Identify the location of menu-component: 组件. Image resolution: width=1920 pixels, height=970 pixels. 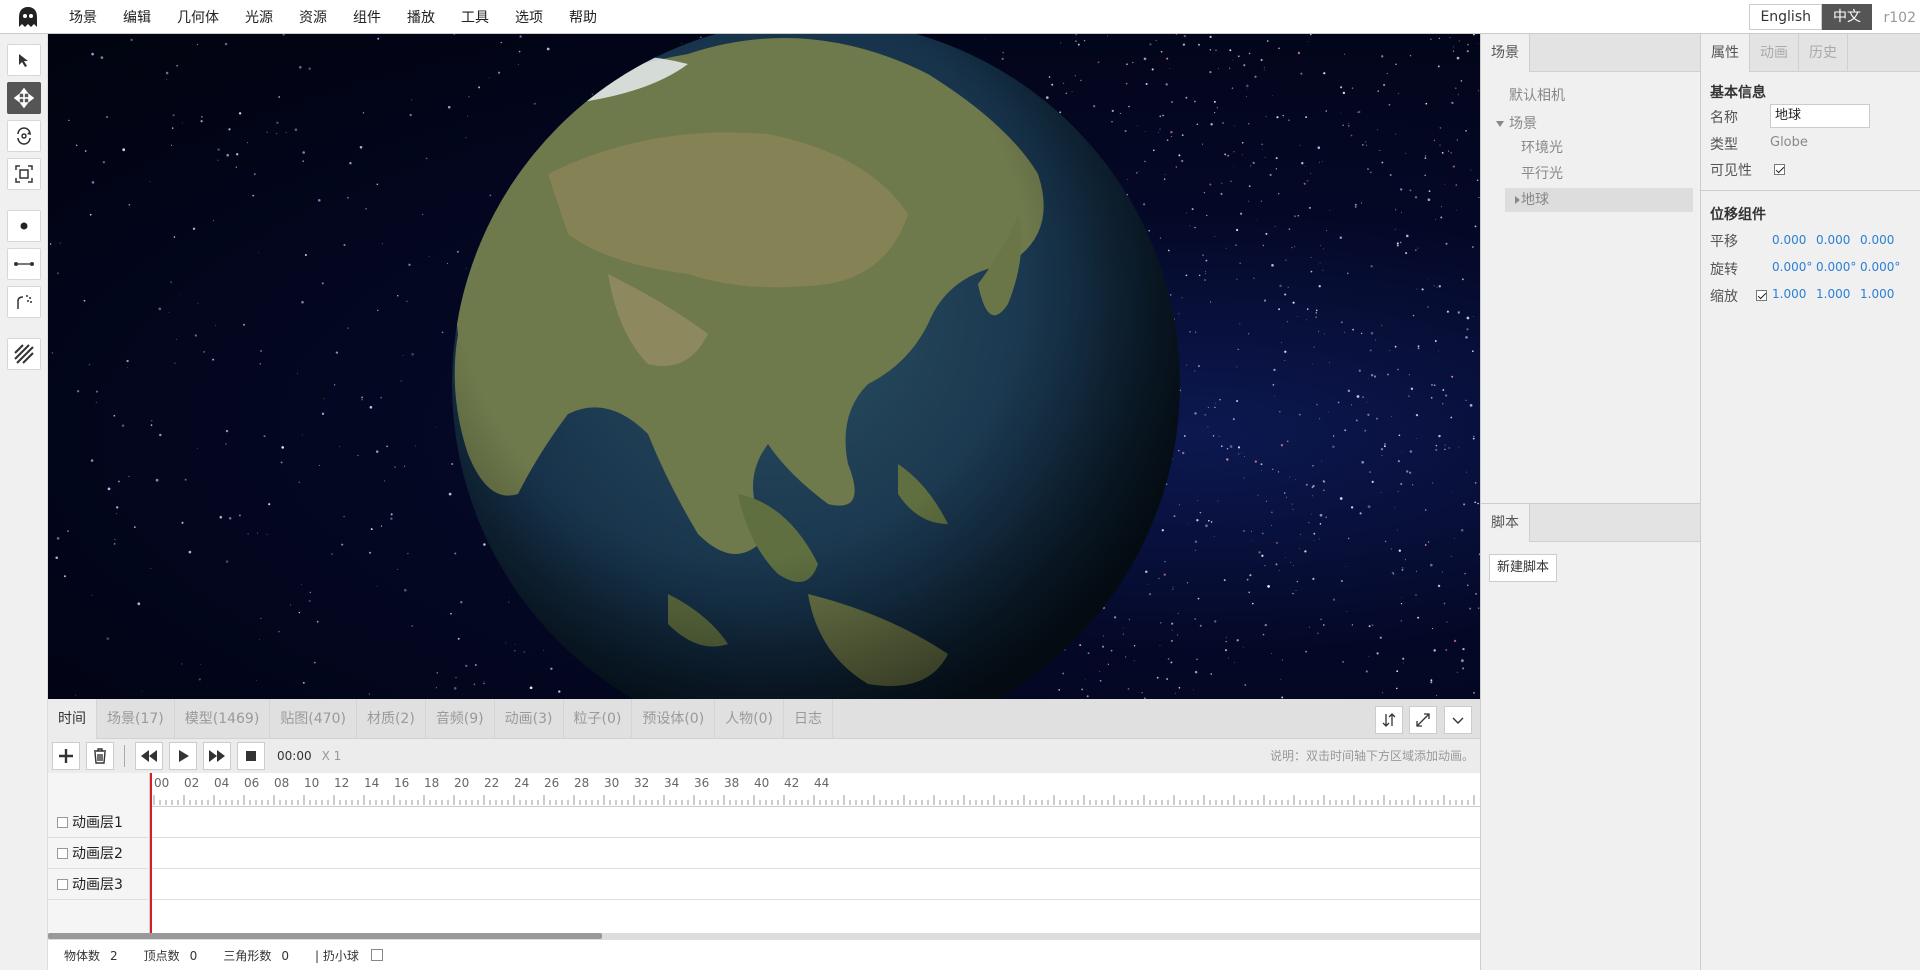
(367, 17).